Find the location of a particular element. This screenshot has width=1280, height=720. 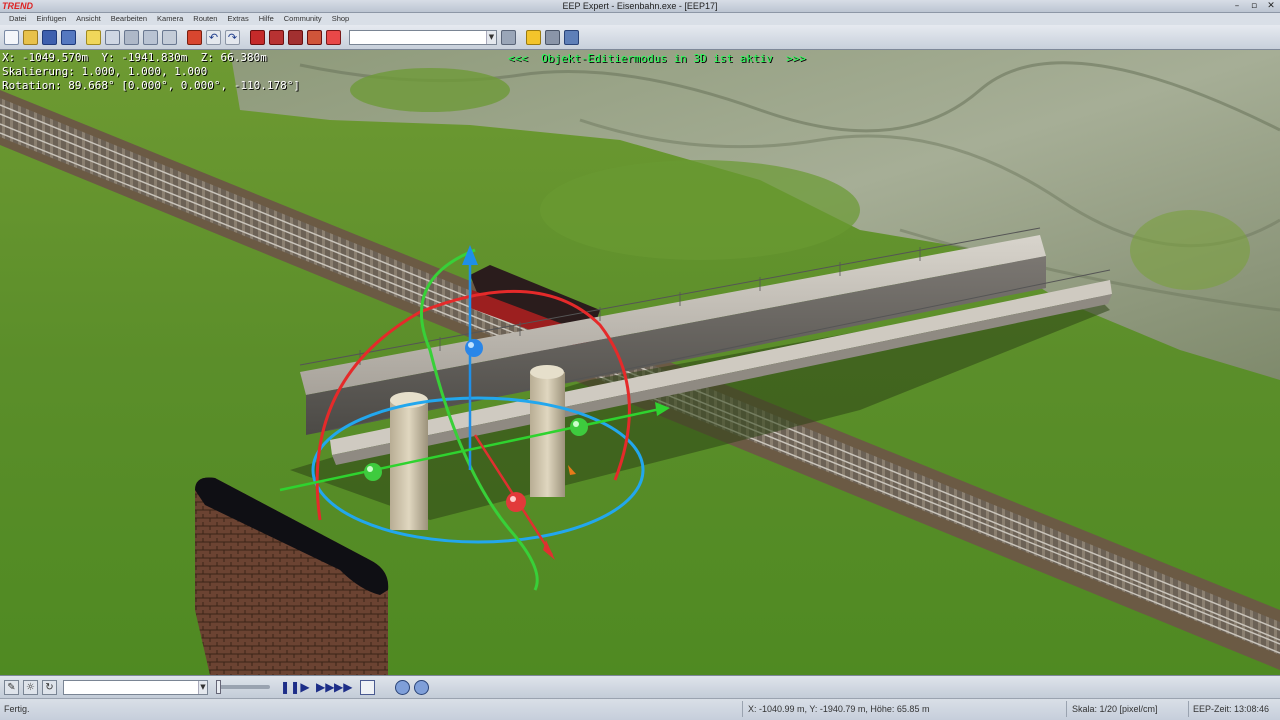

eep-time: EEP-Zeit: 13:08:46 is located at coordinates (1231, 709).